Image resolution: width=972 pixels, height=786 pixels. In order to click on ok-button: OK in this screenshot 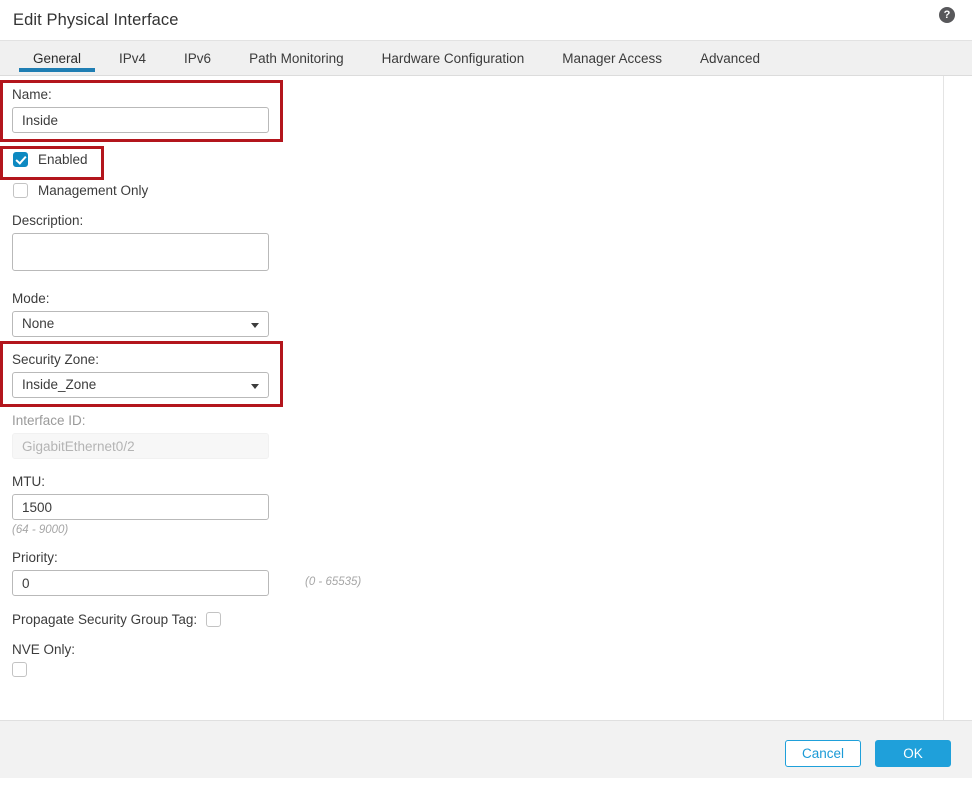, I will do `click(913, 753)`.